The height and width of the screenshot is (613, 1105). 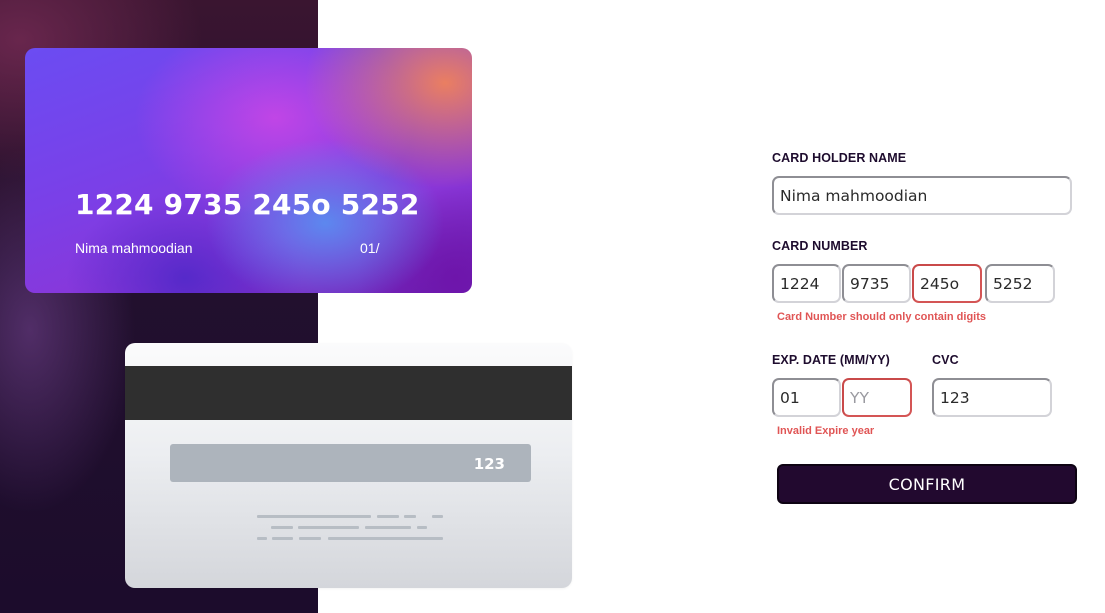 What do you see at coordinates (831, 360) in the screenshot?
I see `exp-date-label: EXP. DATE (MM/YY)` at bounding box center [831, 360].